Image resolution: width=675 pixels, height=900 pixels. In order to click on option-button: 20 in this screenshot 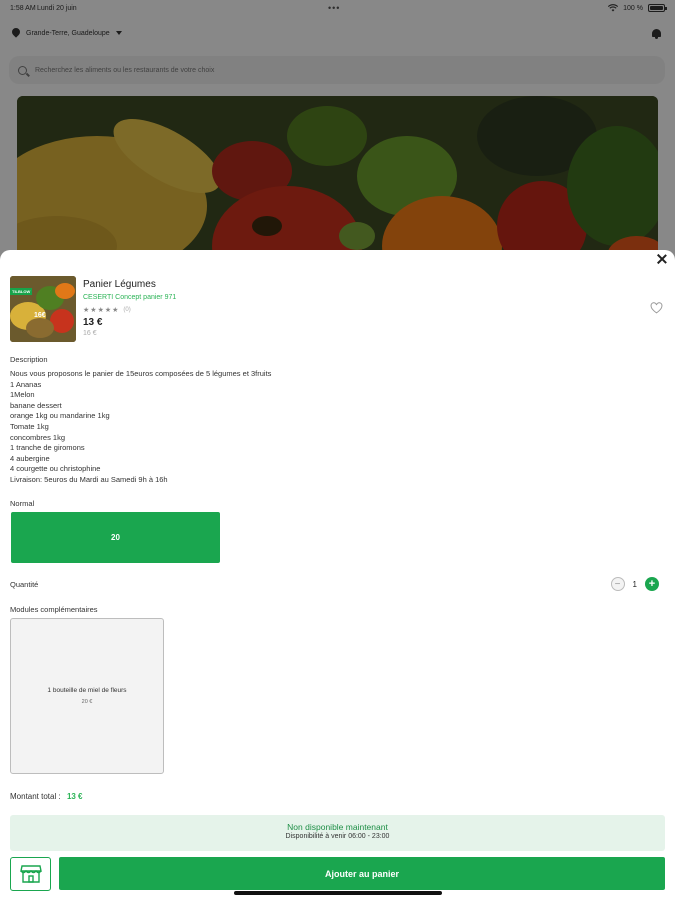, I will do `click(115, 537)`.